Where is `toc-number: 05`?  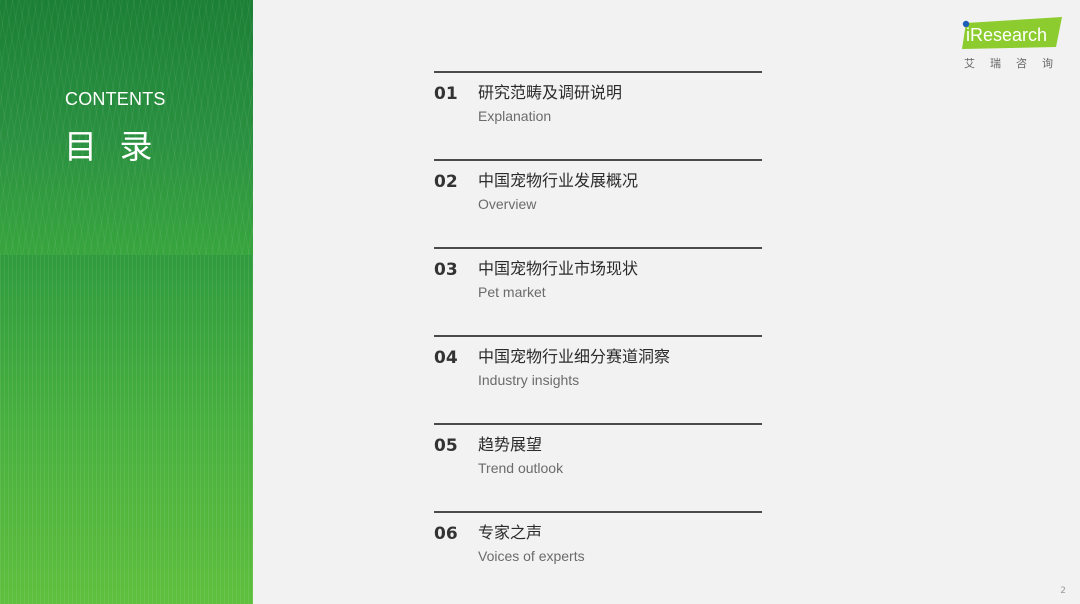 toc-number: 05 is located at coordinates (446, 446).